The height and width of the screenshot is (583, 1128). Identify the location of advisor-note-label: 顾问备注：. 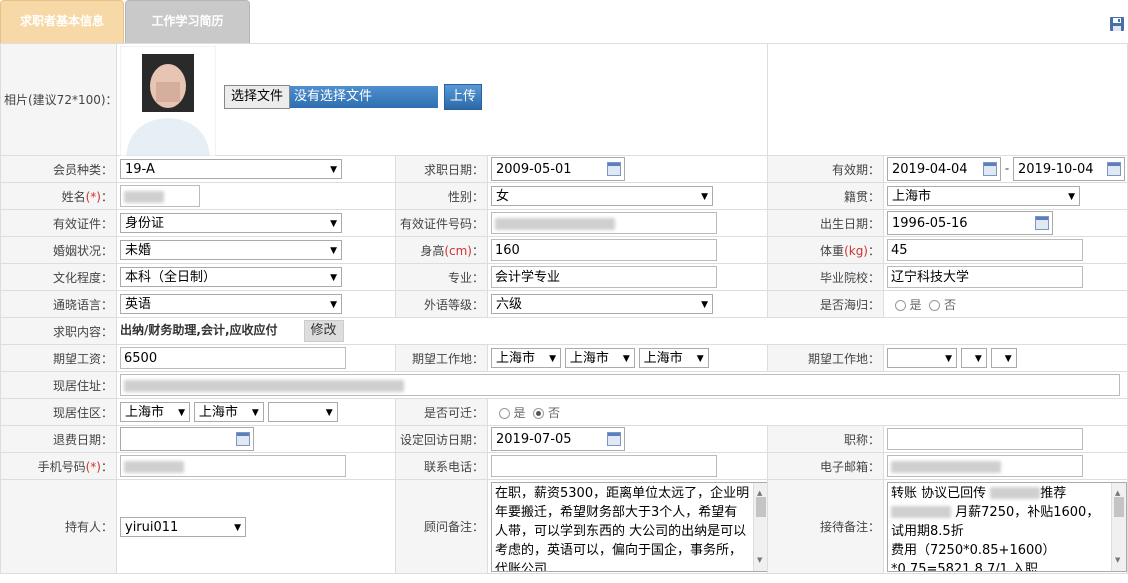
(441, 526).